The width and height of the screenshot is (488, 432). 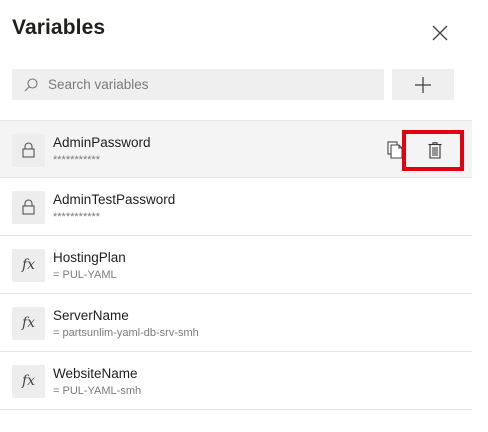 I want to click on trash-icon, so click(x=435, y=150).